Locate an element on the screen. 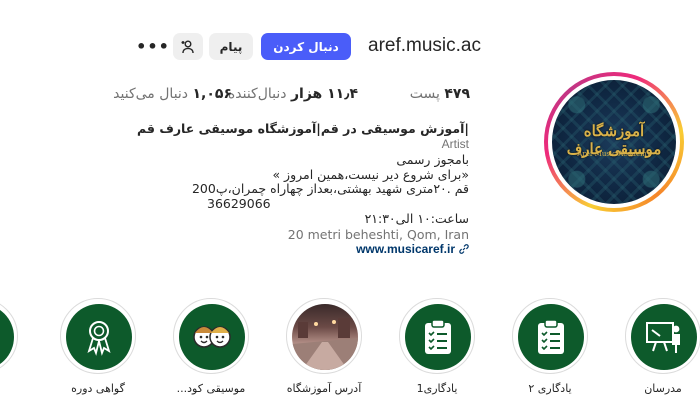 The width and height of the screenshot is (700, 400). followers-stat: ۱۱٫۴ هزار دنبال‌کننده is located at coordinates (293, 94).